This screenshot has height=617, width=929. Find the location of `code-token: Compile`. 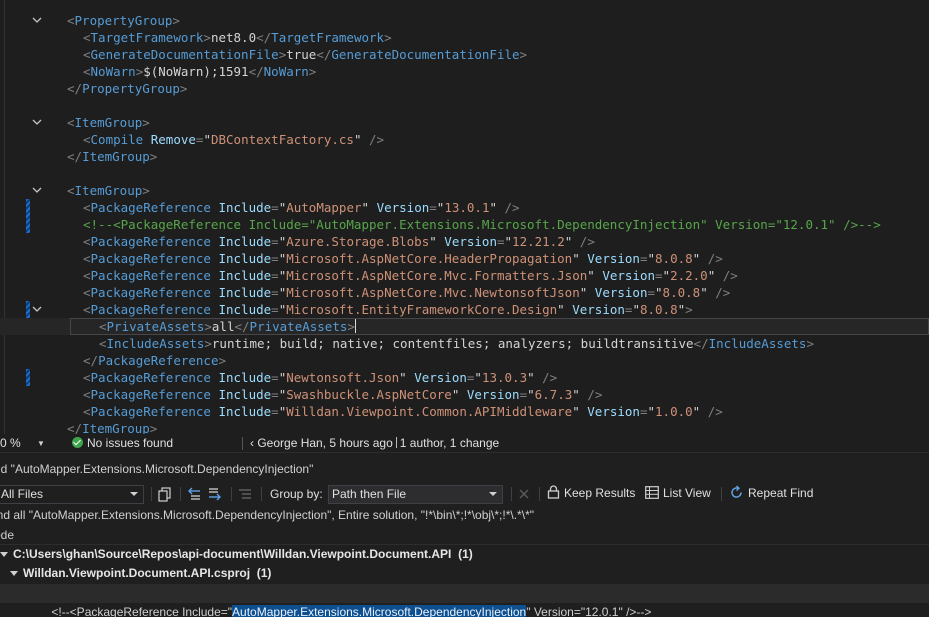

code-token: Compile is located at coordinates (117, 139).